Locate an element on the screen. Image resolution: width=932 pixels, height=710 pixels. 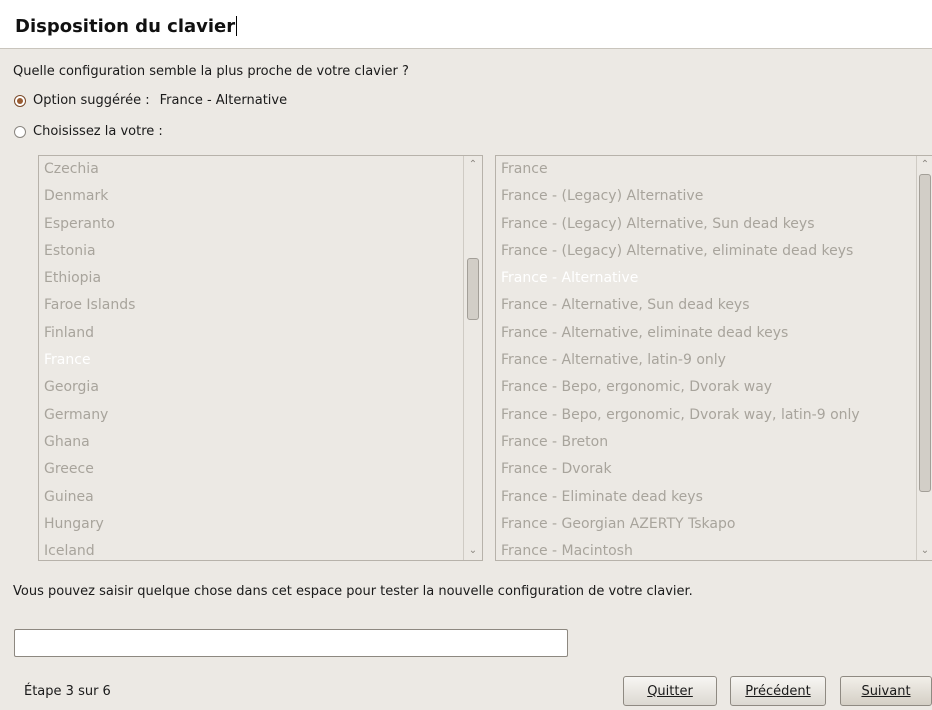
country-list-item: Czechia is located at coordinates (251, 169).